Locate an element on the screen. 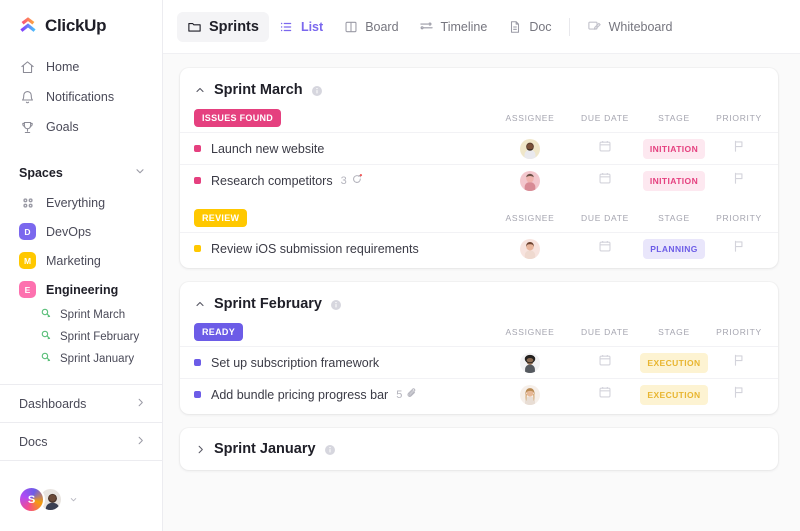 The image size is (800, 531). sidebar-item-goals: Goals is located at coordinates (81, 127).